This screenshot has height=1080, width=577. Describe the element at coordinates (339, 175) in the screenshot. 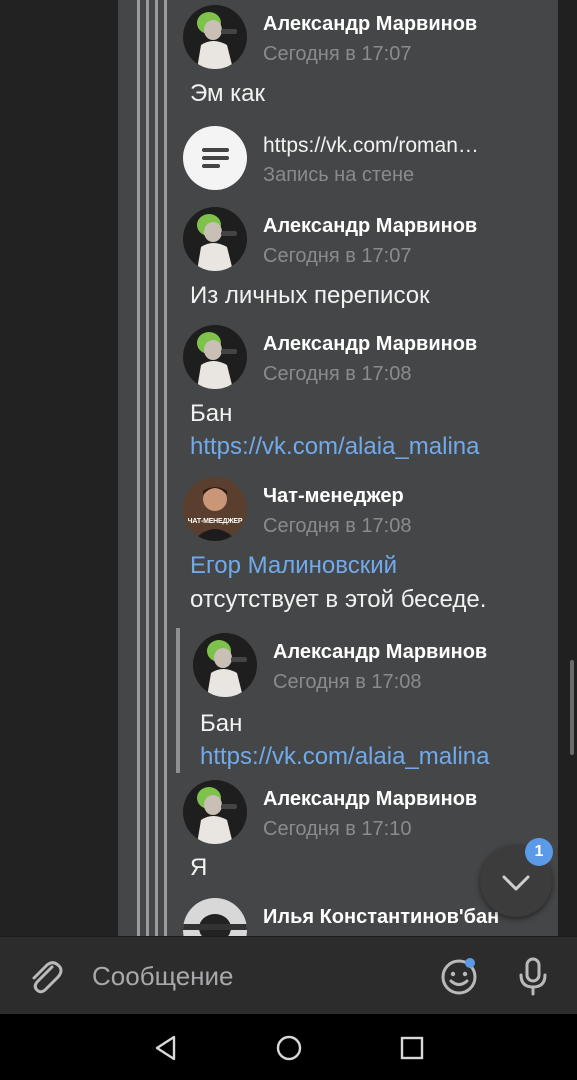

I see `attachment-subtitle: Запись на стене` at that location.